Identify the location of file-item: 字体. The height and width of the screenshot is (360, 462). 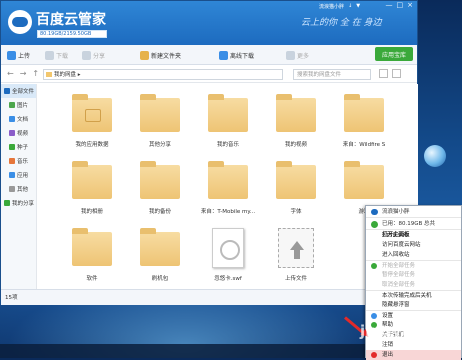
(296, 194).